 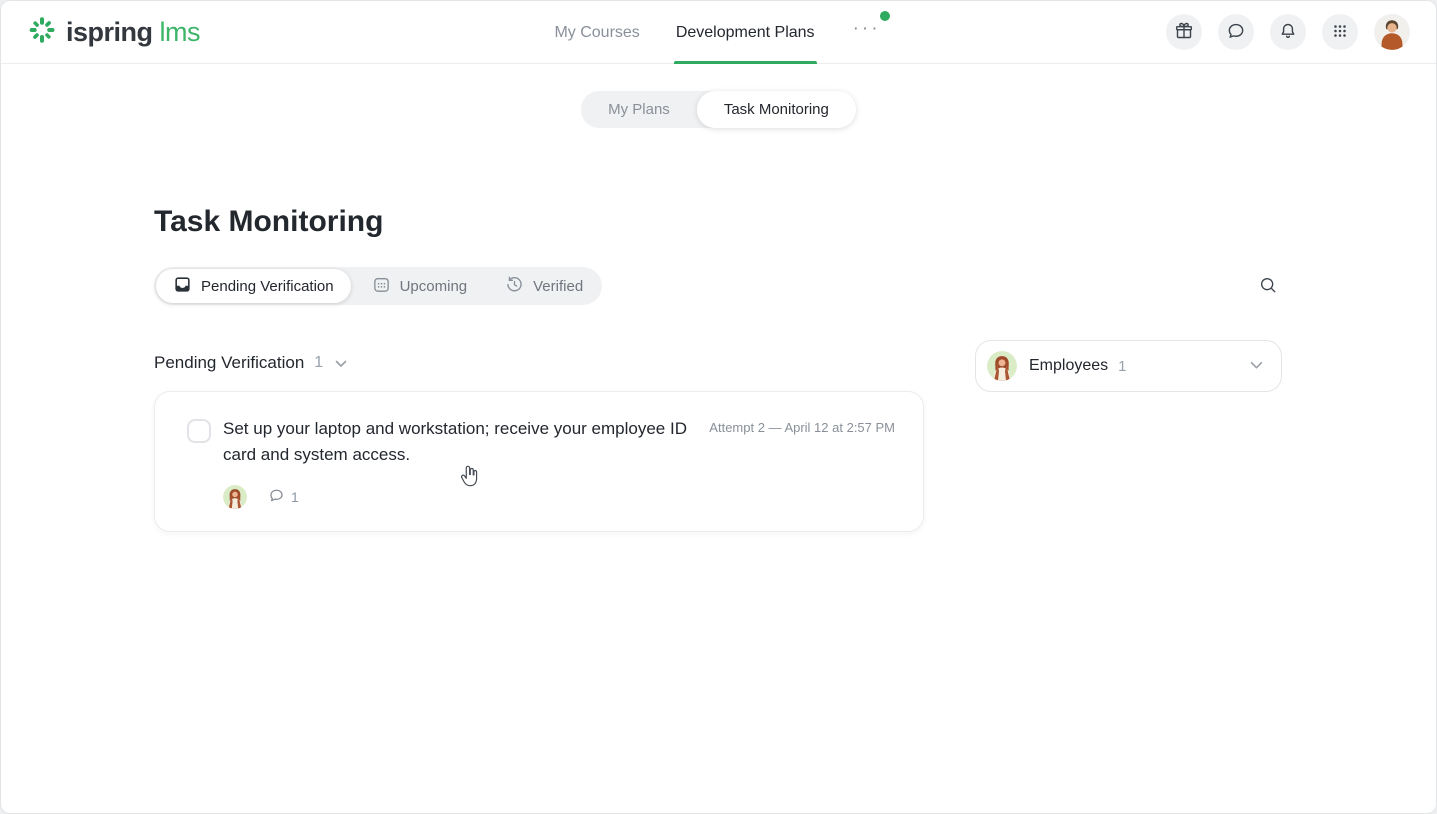 What do you see at coordinates (1069, 365) in the screenshot?
I see `employees-label: Employees` at bounding box center [1069, 365].